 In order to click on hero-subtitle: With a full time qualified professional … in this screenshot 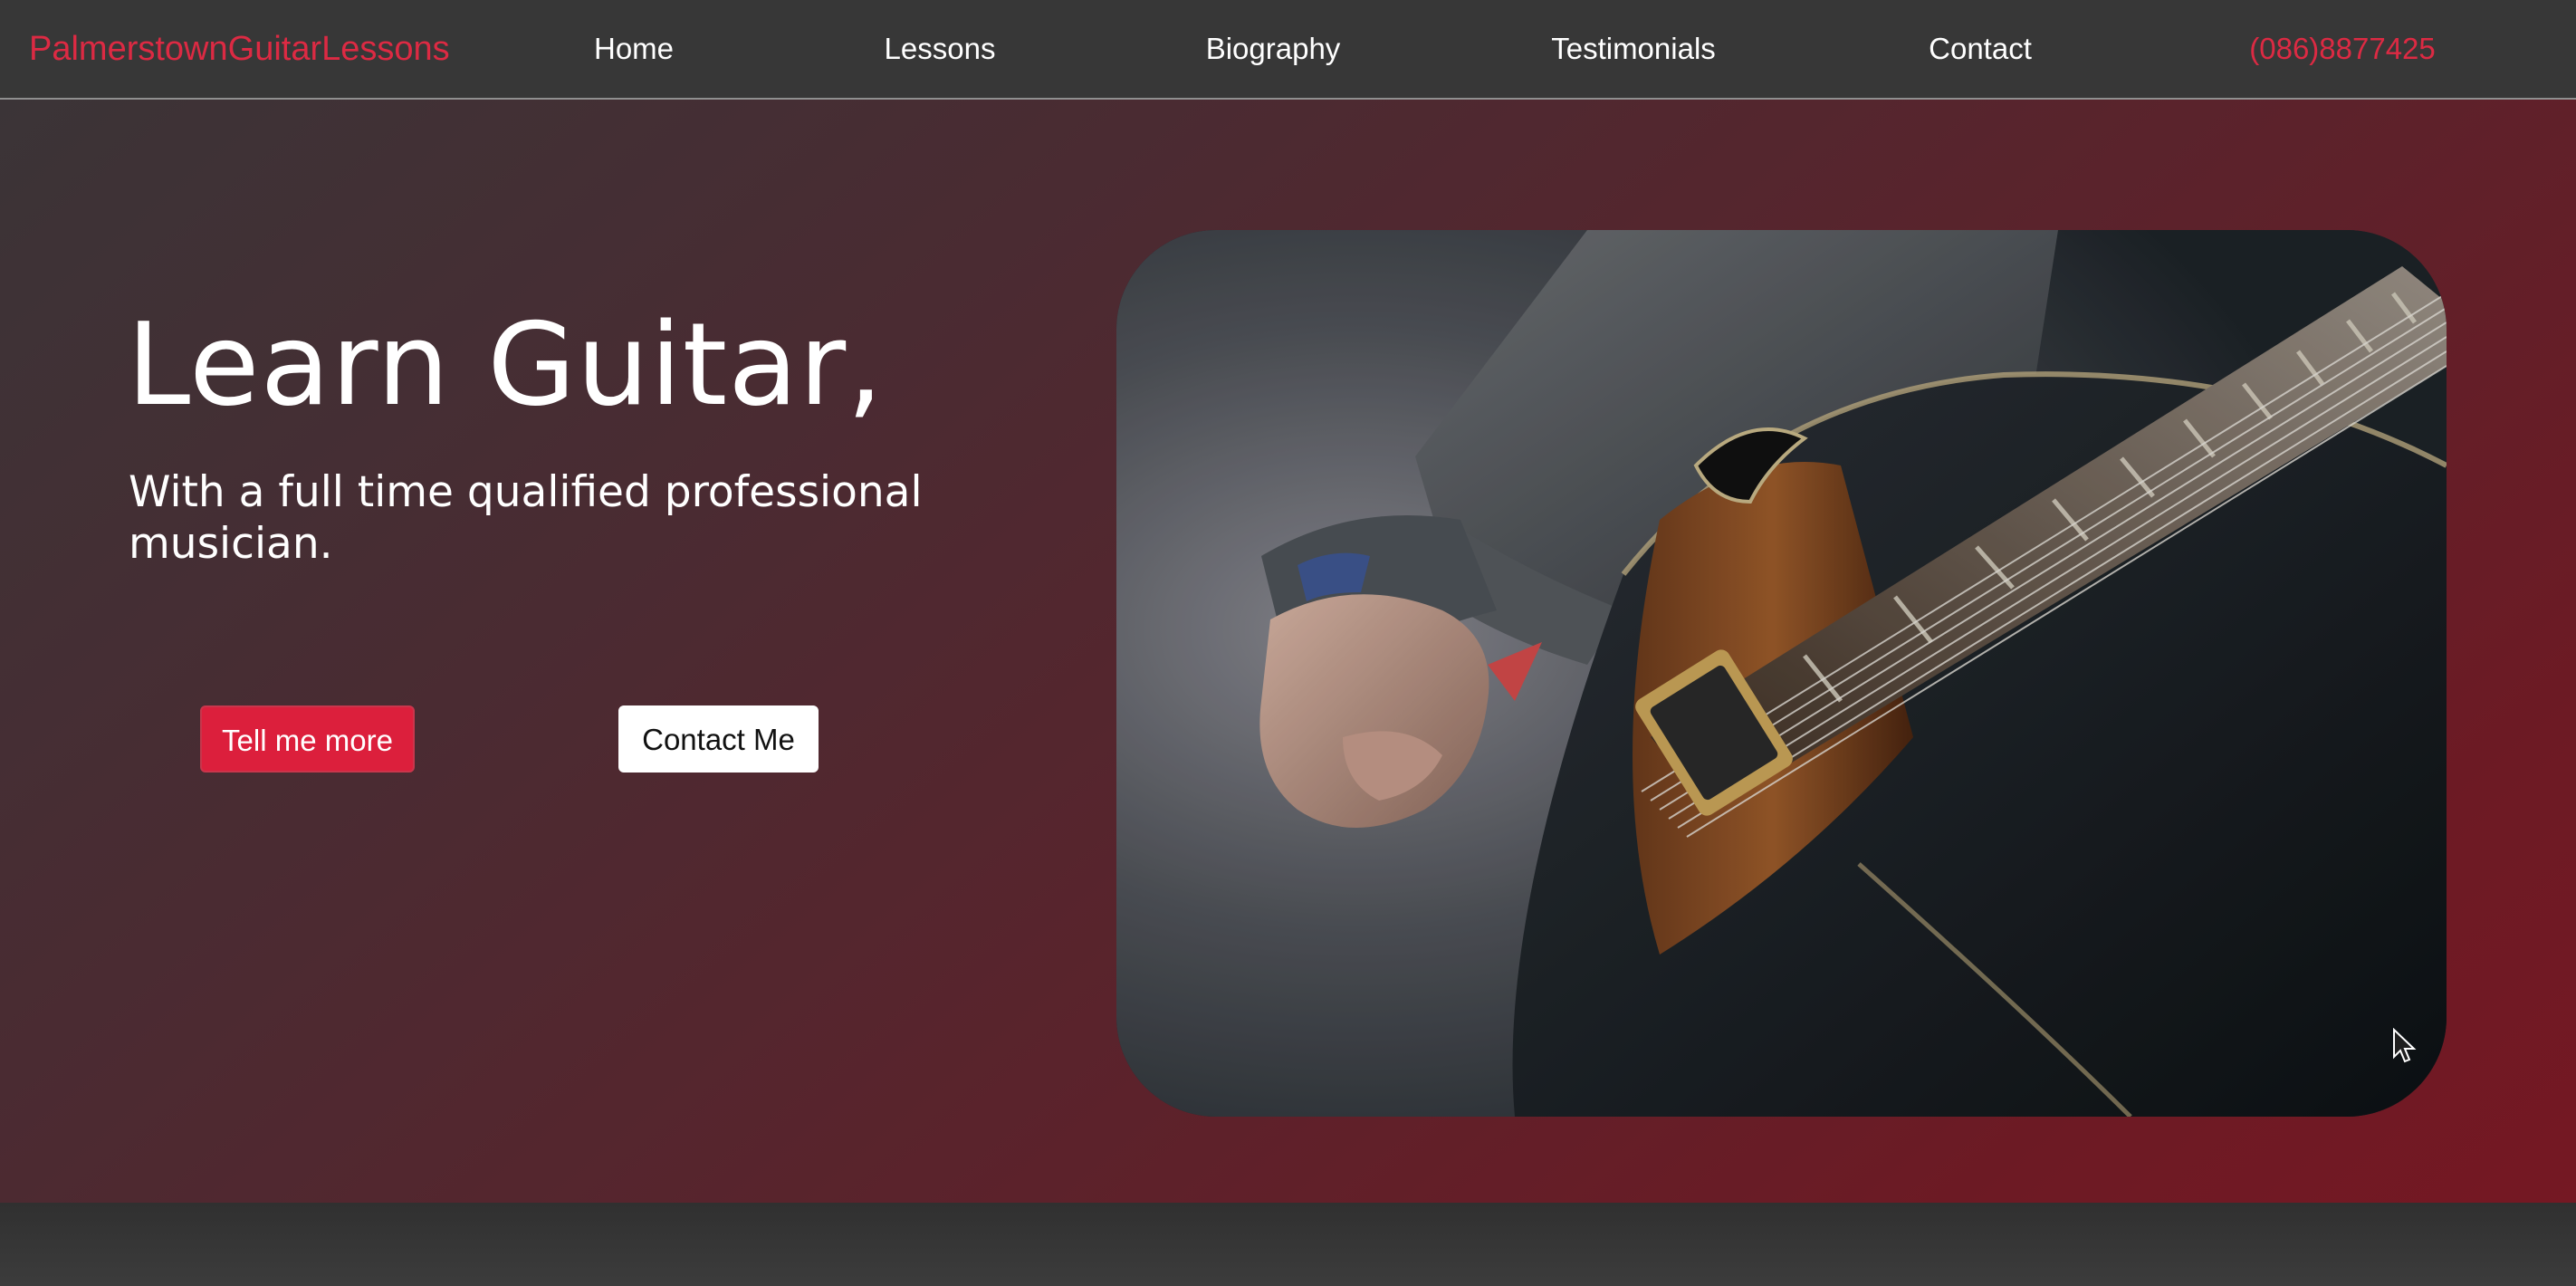, I will do `click(526, 518)`.